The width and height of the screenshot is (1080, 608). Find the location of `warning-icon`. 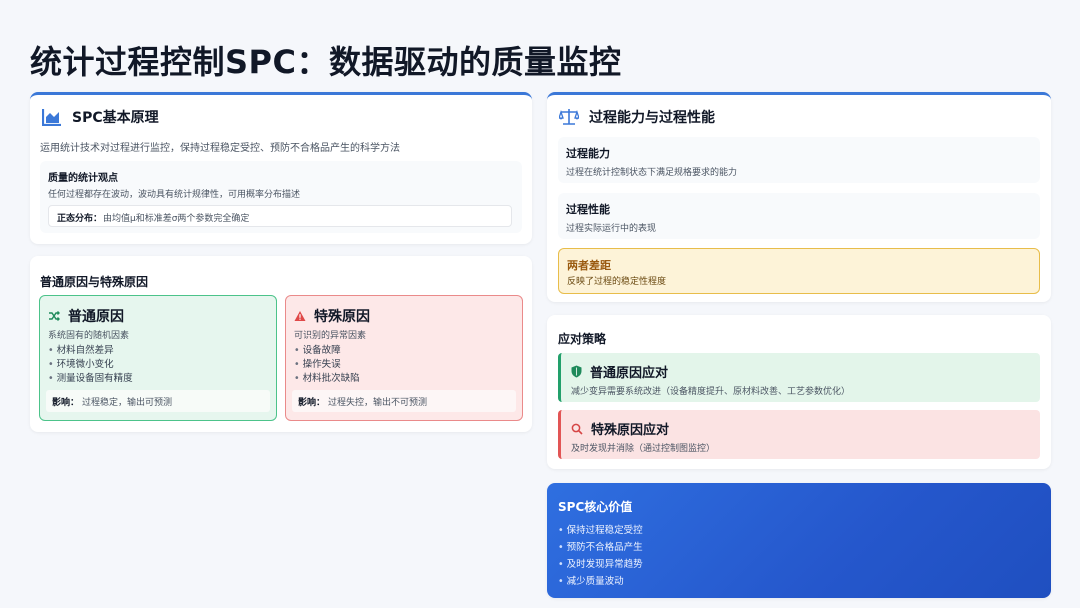

warning-icon is located at coordinates (300, 316).